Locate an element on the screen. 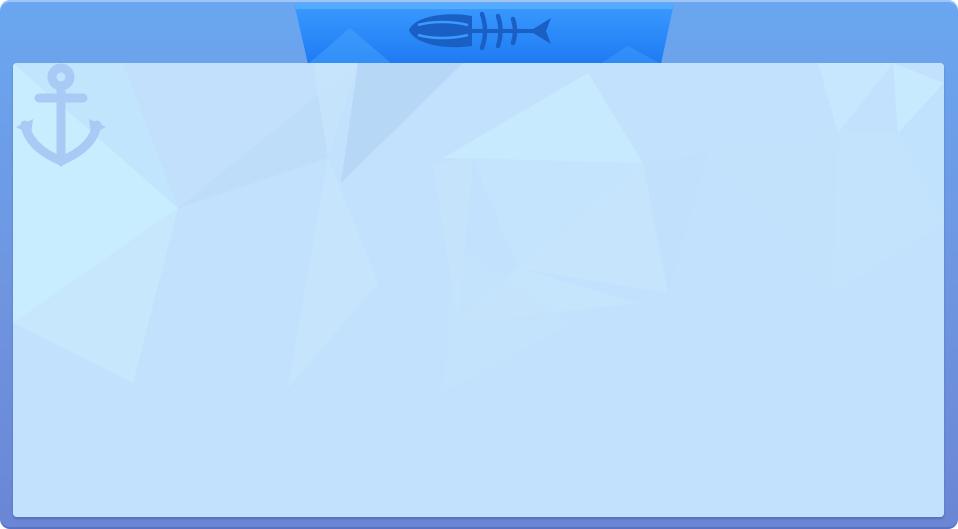 Image resolution: width=958 pixels, height=529 pixels. header-tab is located at coordinates (484, 33).